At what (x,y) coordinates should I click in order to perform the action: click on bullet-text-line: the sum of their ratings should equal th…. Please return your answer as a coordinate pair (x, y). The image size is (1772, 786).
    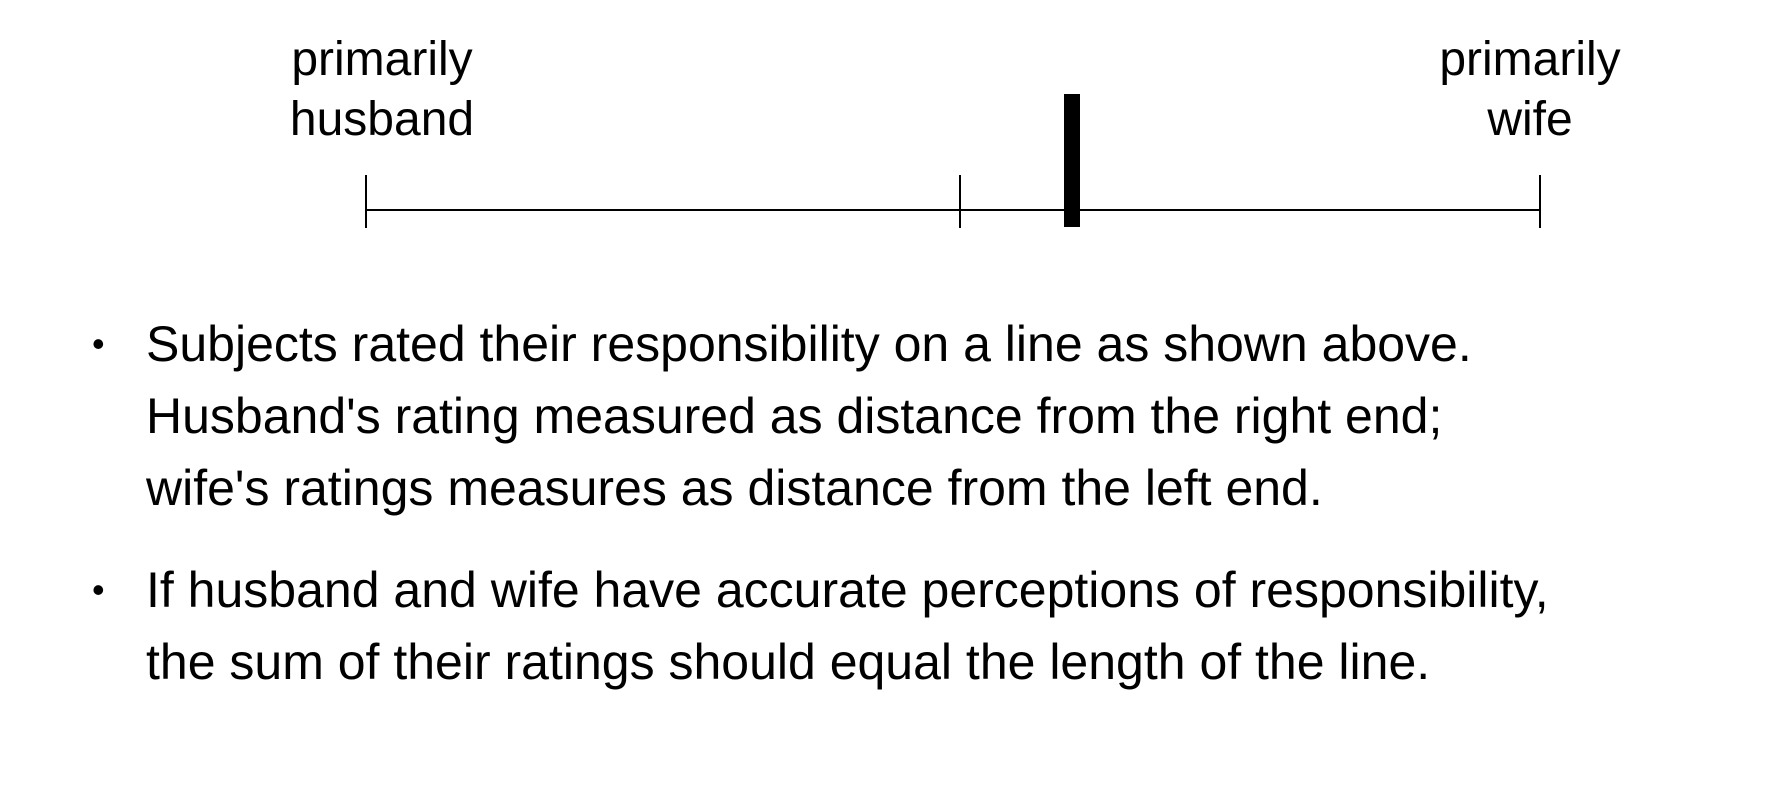
    Looking at the image, I should click on (788, 662).